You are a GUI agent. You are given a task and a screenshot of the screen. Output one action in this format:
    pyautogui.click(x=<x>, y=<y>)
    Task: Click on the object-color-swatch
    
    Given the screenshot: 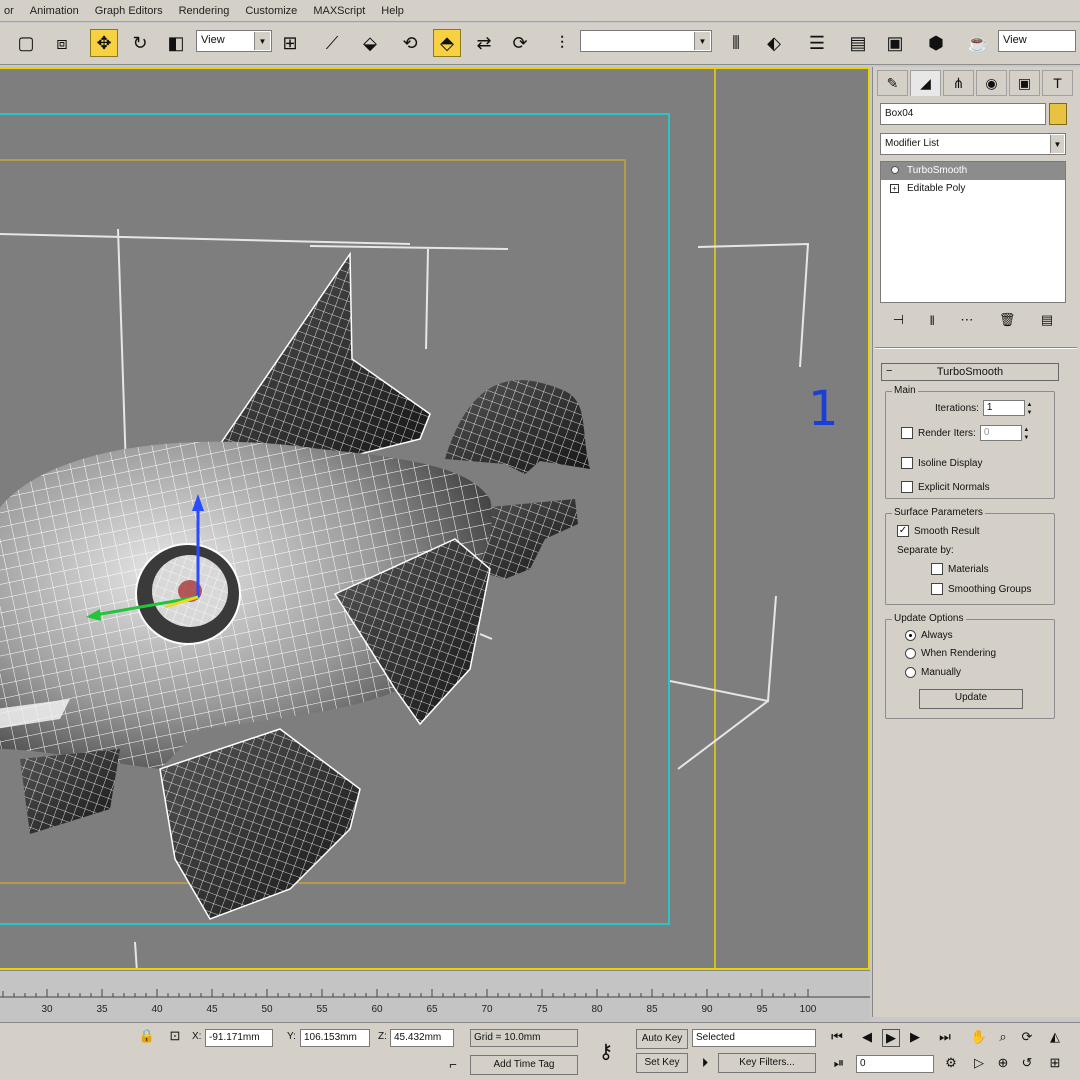 What is the action you would take?
    pyautogui.click(x=1058, y=114)
    